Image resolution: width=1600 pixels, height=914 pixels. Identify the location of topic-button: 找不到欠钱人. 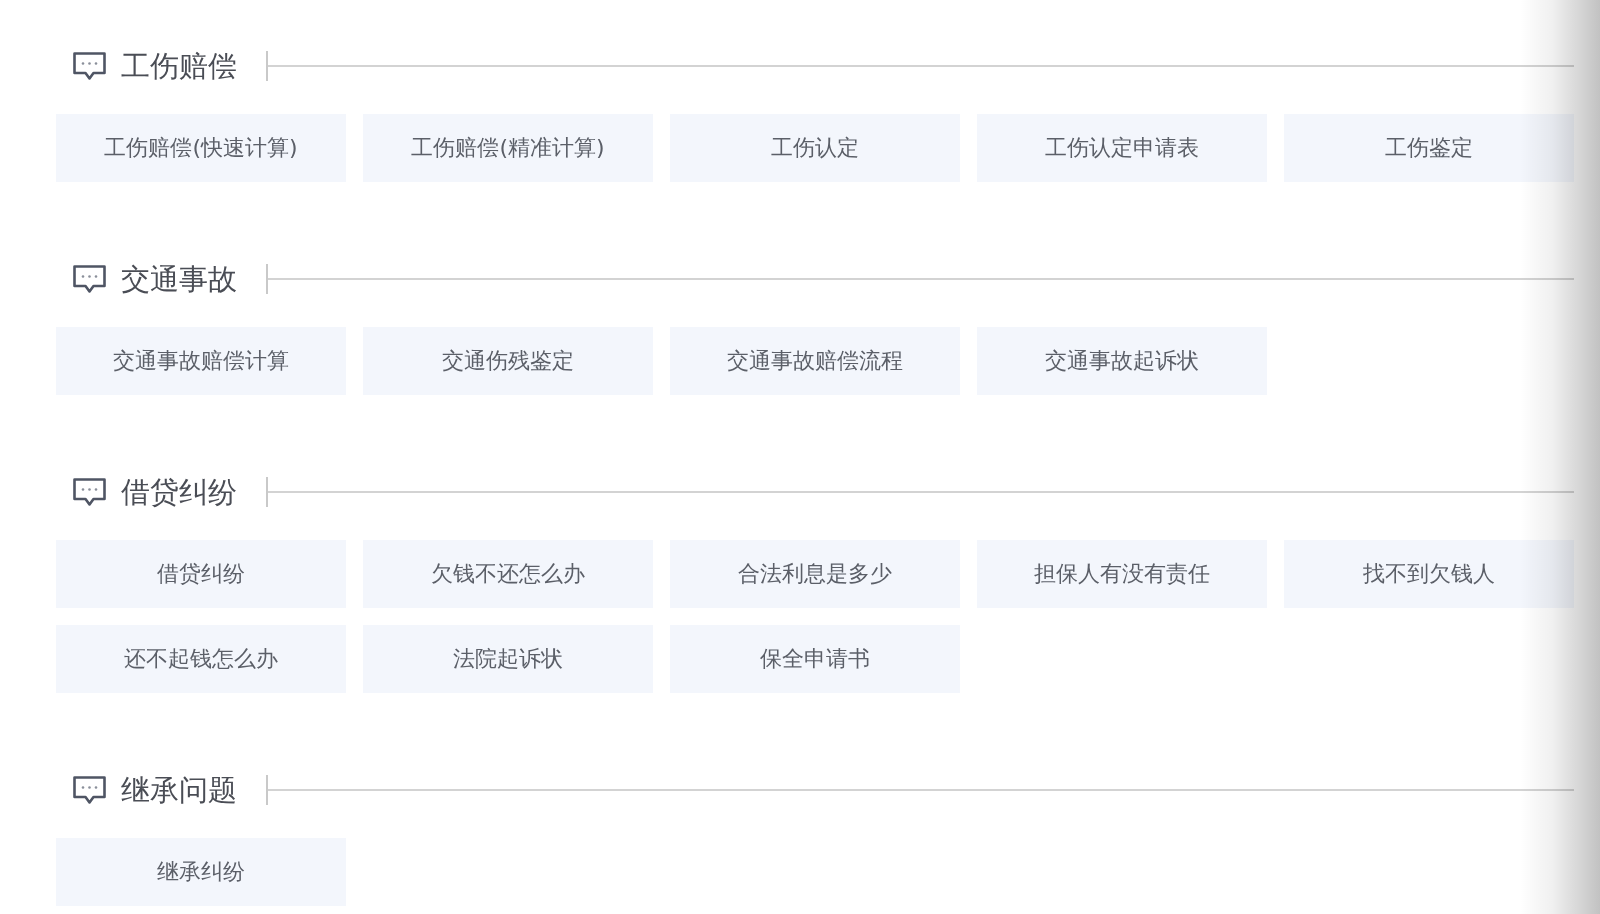
(1429, 574).